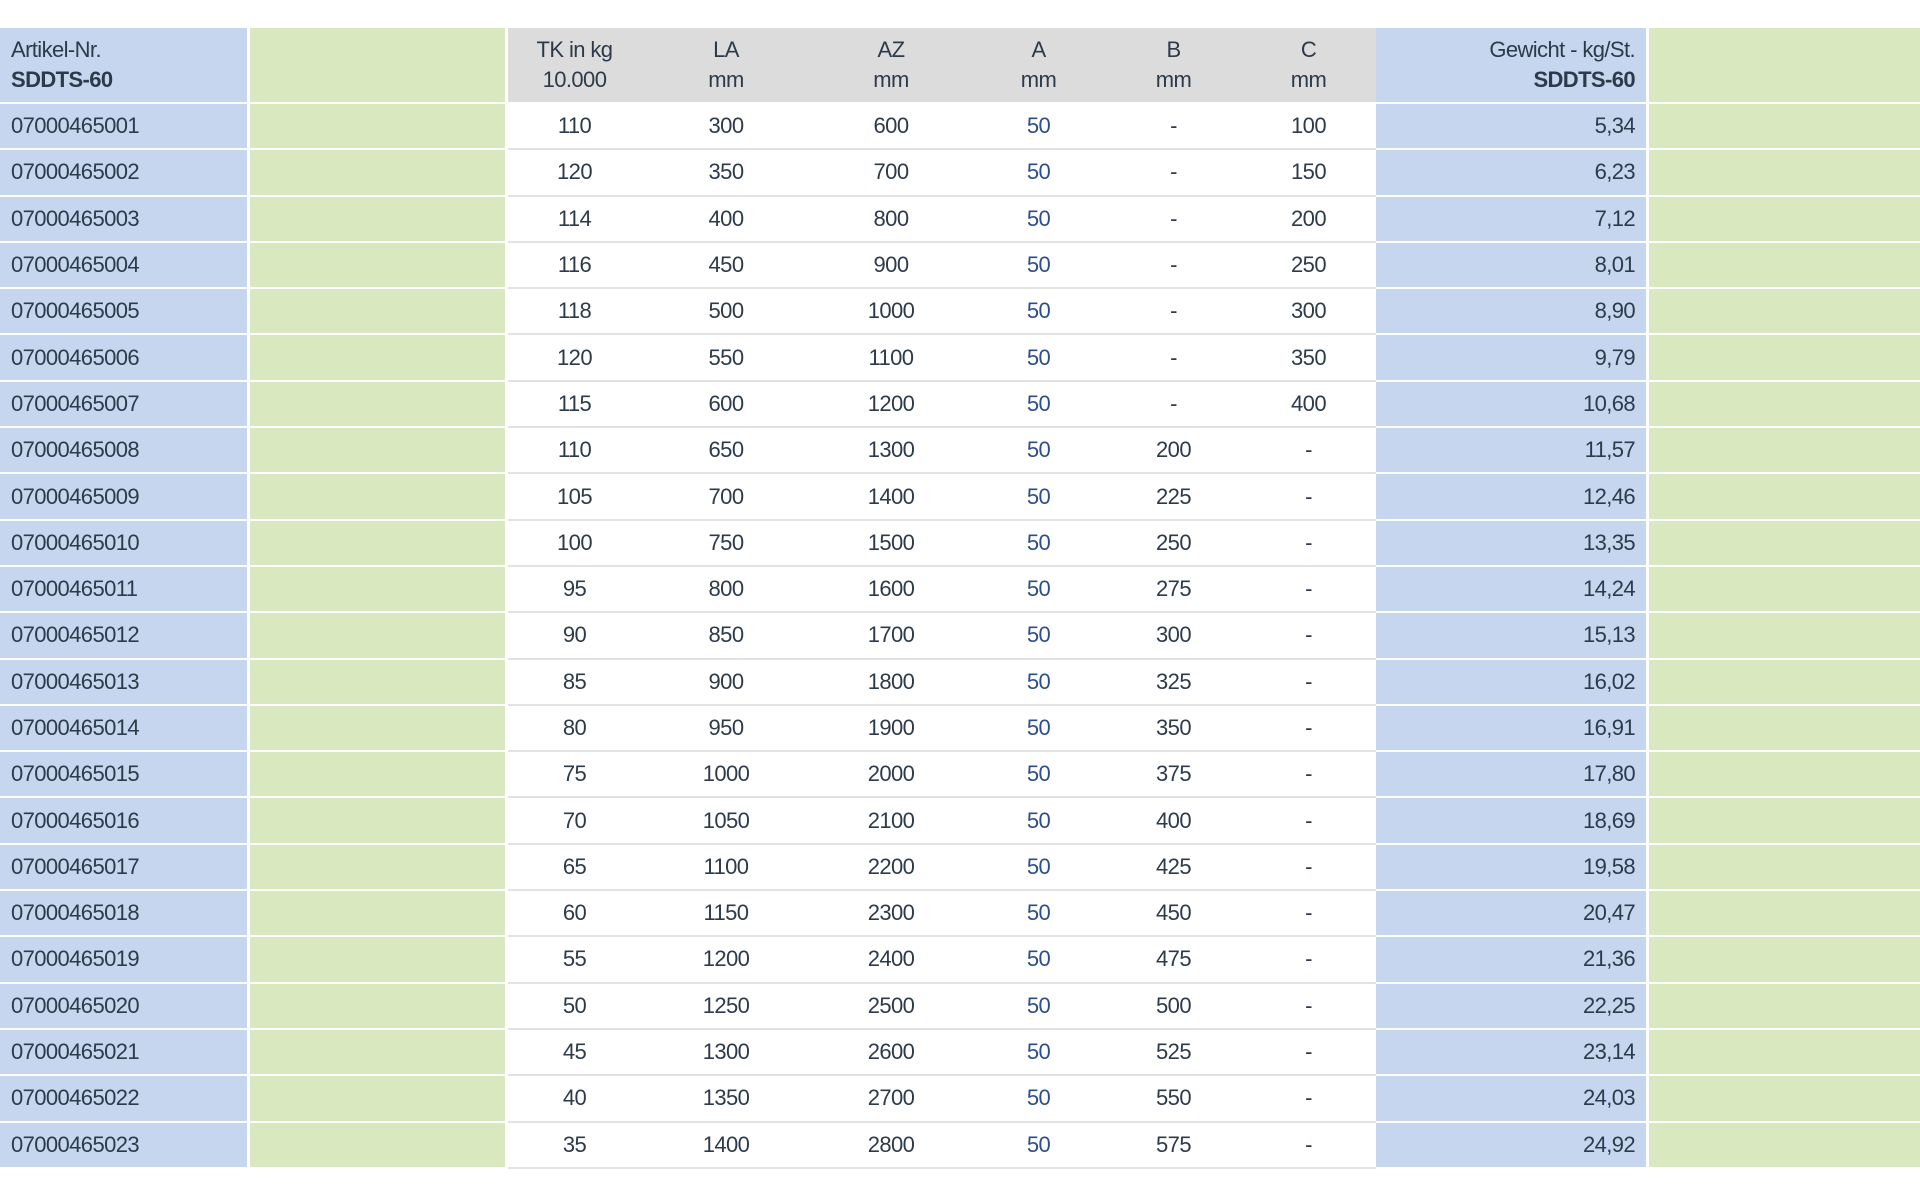 The image size is (1920, 1200). Describe the element at coordinates (891, 636) in the screenshot. I see `cell-az: 1700` at that location.